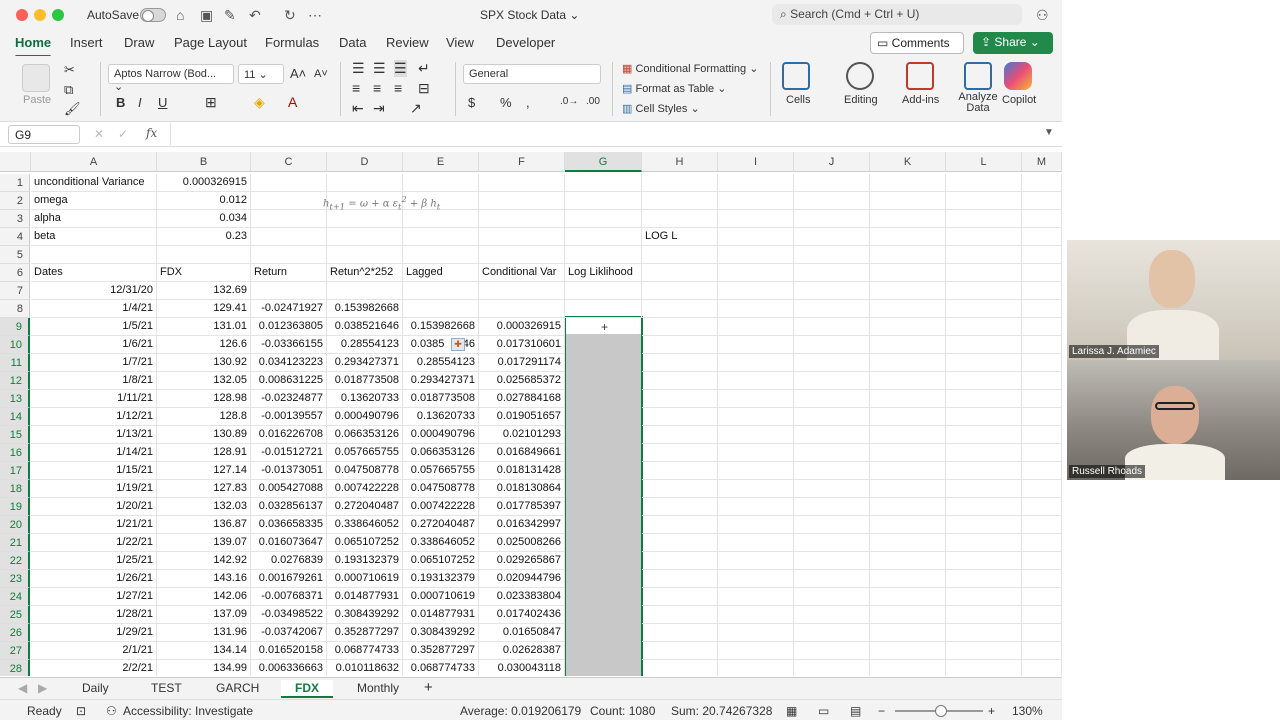 The width and height of the screenshot is (1280, 720). I want to click on cell-c19: 0.032856137, so click(289, 507).